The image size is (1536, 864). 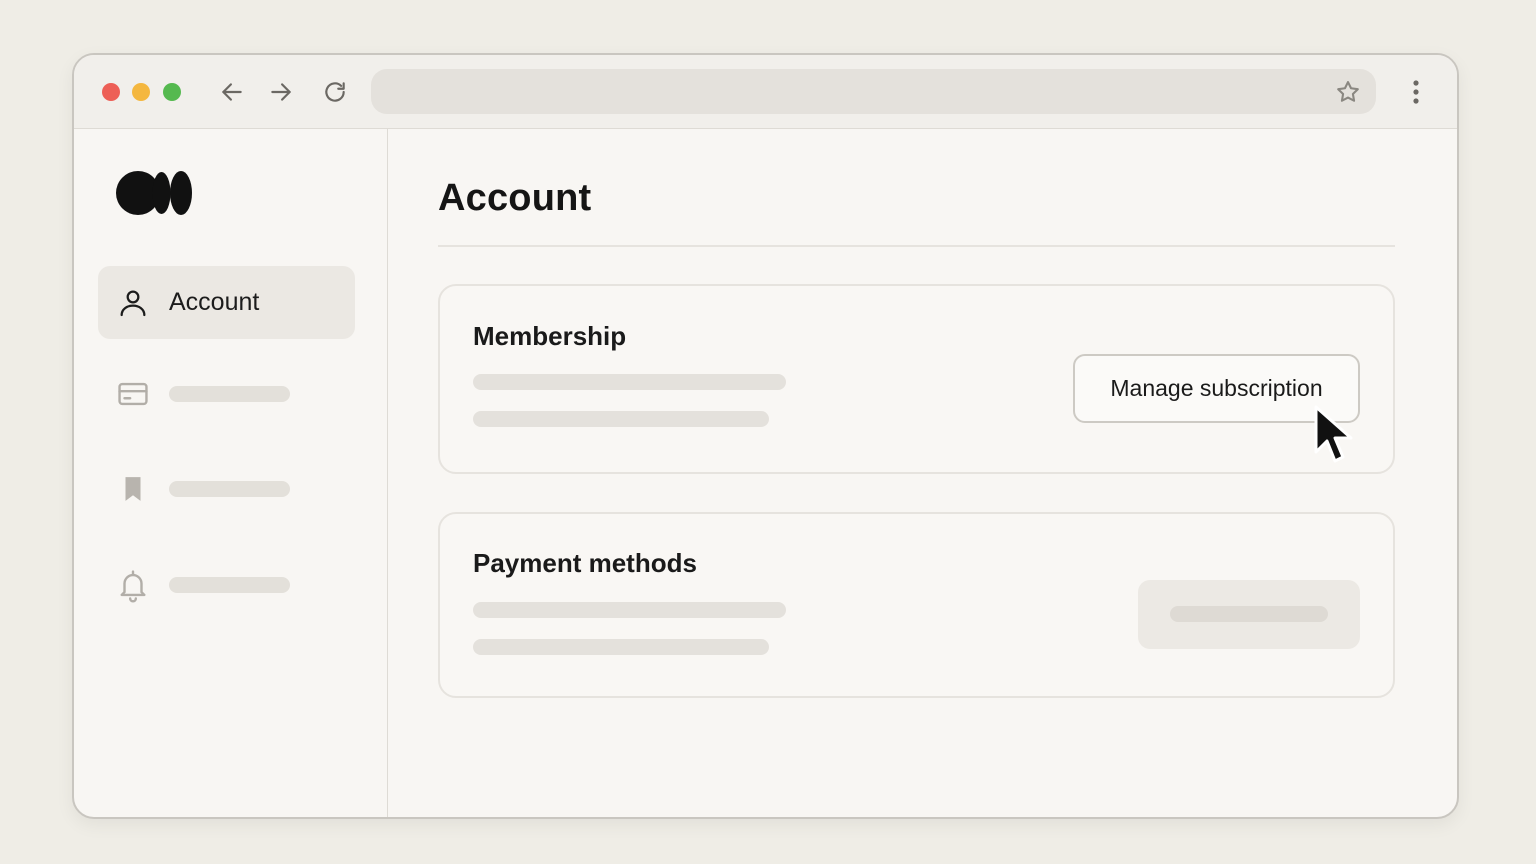 I want to click on reload-button, so click(x=335, y=92).